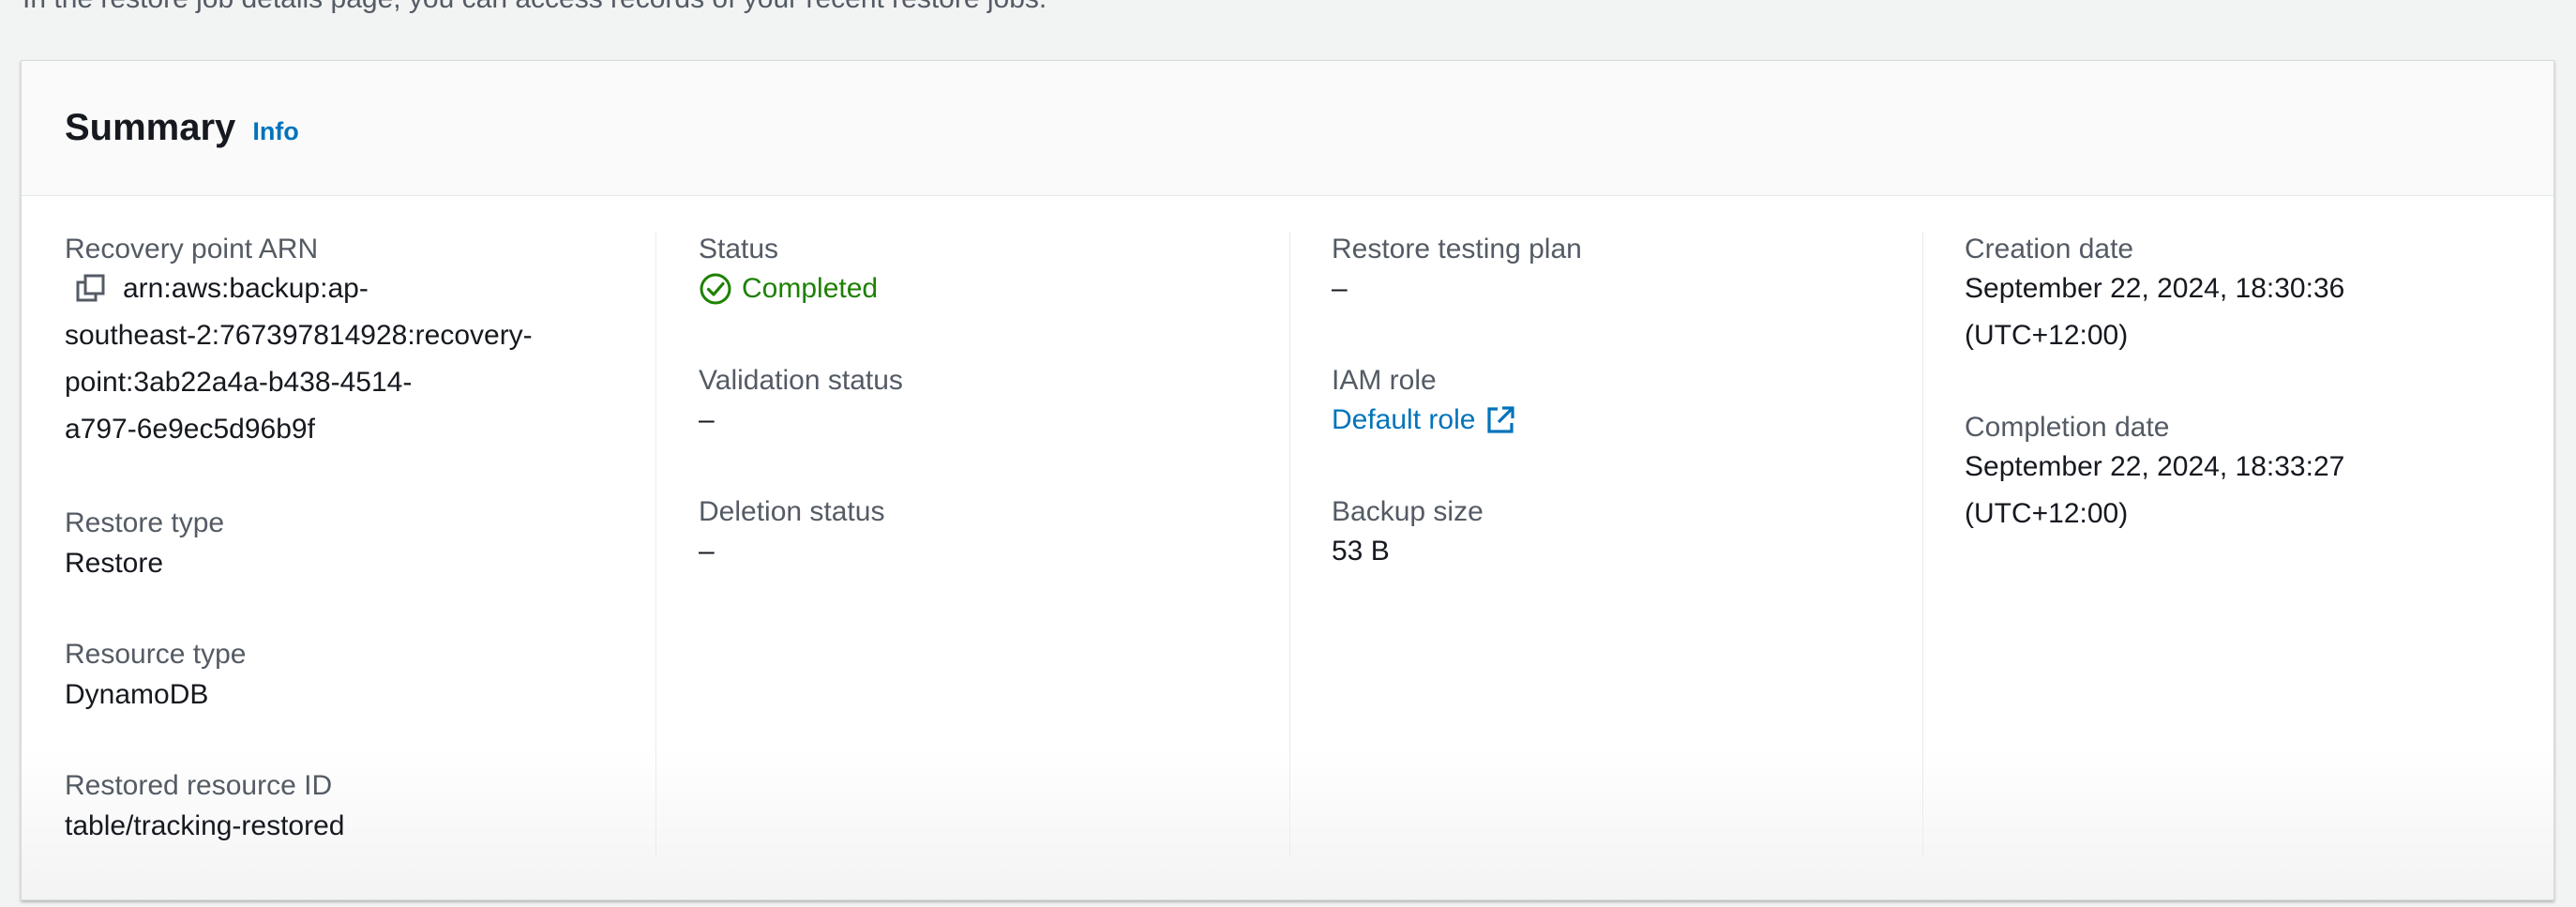 Image resolution: width=2576 pixels, height=907 pixels. I want to click on completion-date-label: Completion date, so click(2067, 427).